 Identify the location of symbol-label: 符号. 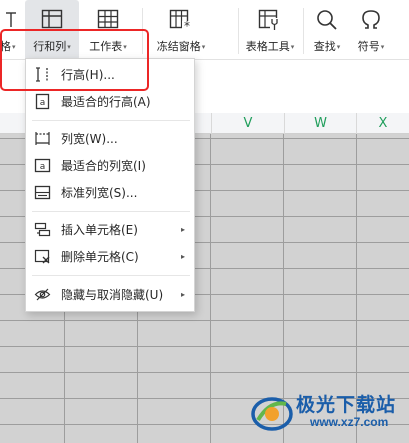
(368, 46).